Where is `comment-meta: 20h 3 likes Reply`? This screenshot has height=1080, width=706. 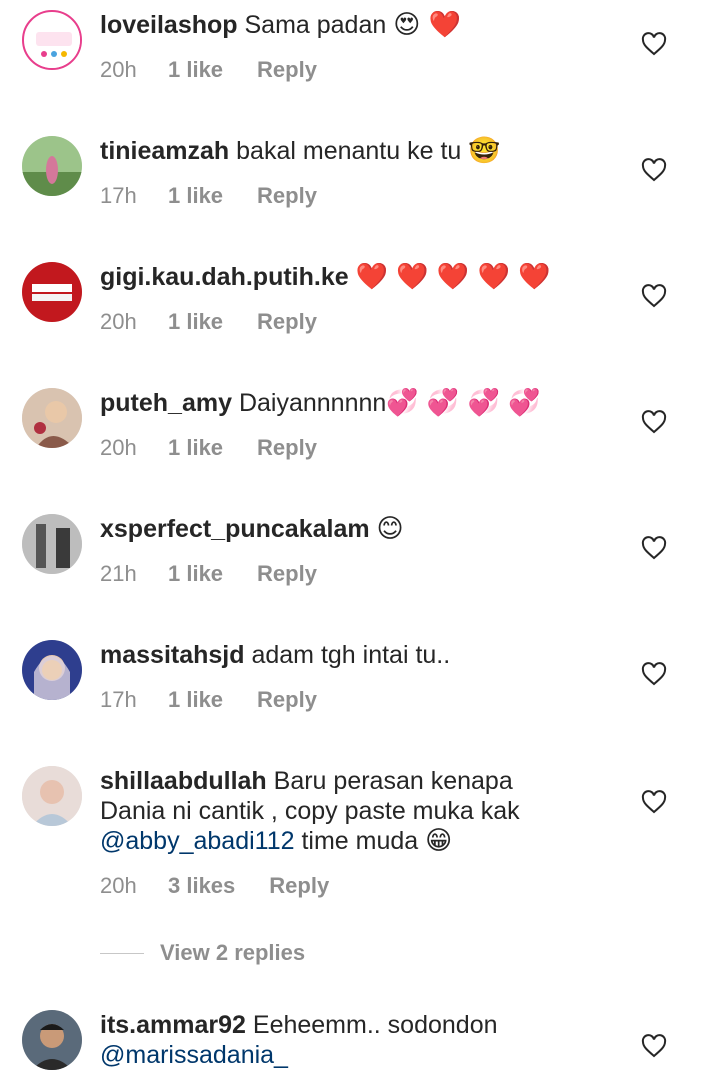 comment-meta: 20h 3 likes Reply is located at coordinates (214, 886).